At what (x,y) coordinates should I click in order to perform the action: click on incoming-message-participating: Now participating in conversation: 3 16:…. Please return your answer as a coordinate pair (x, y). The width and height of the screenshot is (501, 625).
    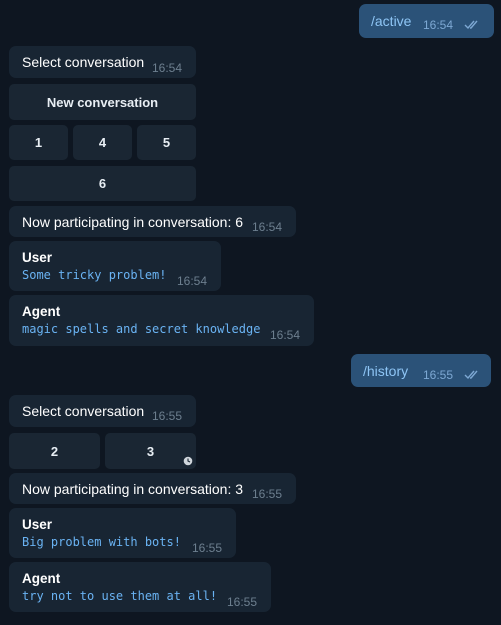
    Looking at the image, I should click on (152, 488).